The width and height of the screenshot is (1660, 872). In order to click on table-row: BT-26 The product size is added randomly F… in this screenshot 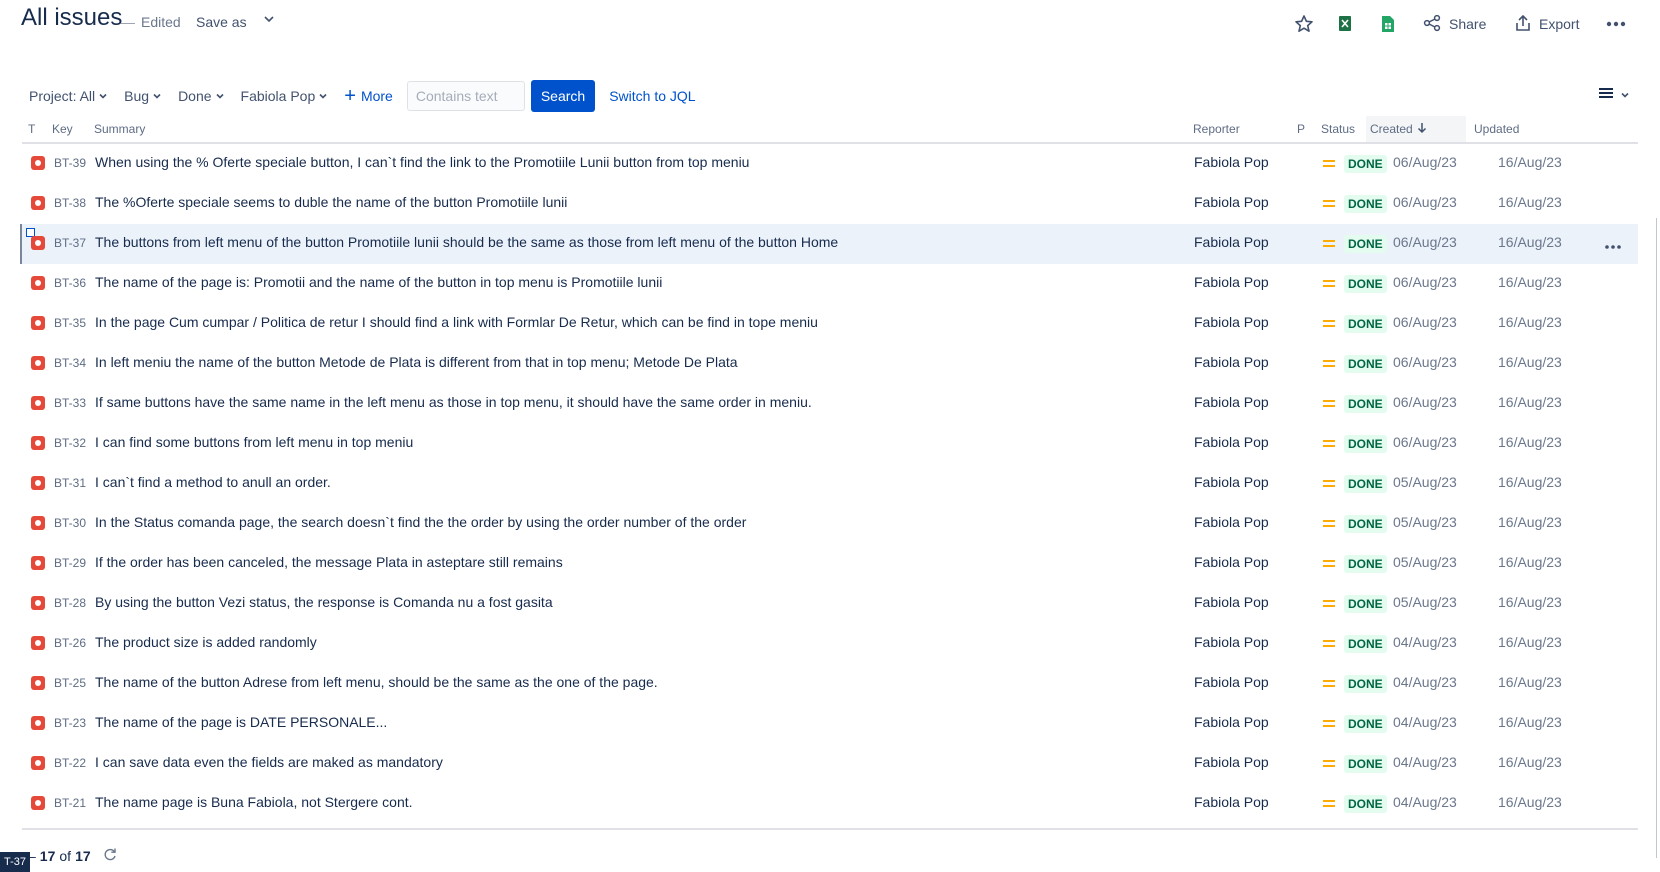, I will do `click(830, 644)`.